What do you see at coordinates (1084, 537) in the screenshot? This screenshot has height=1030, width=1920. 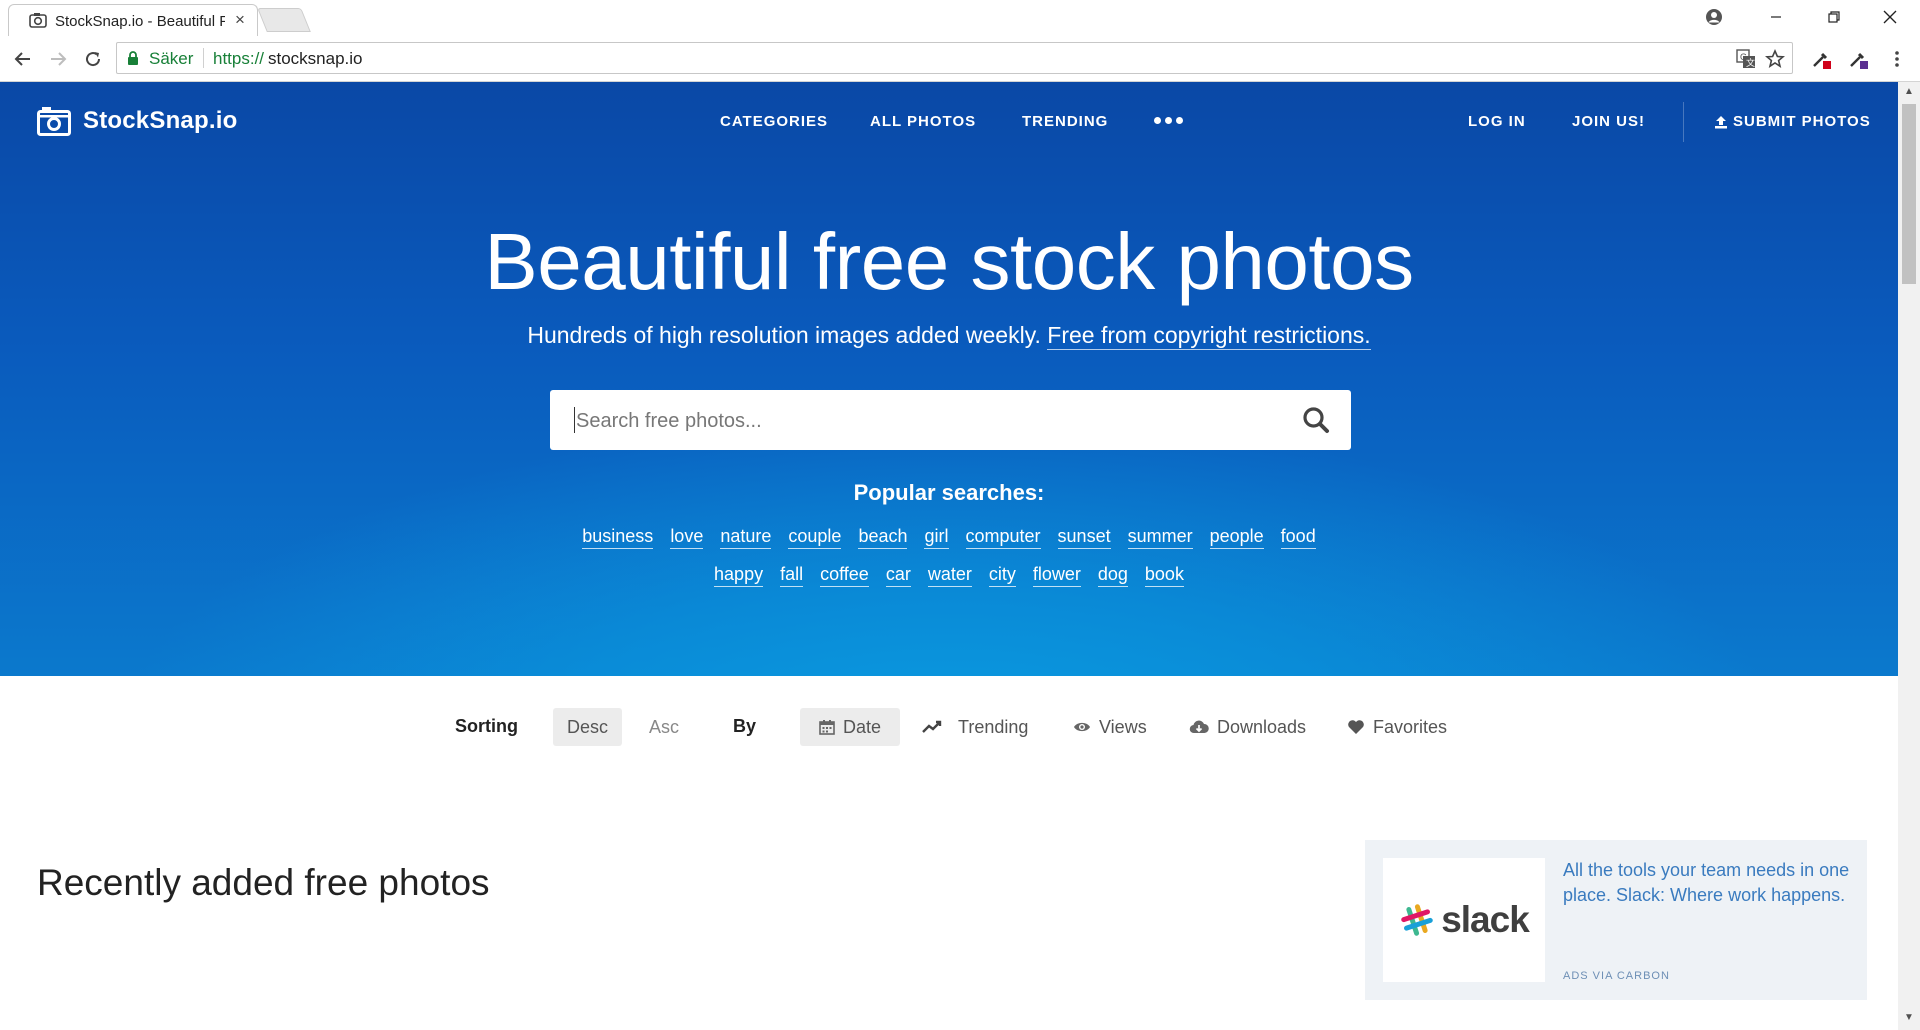 I see `popular-tag-sunset: sunset` at bounding box center [1084, 537].